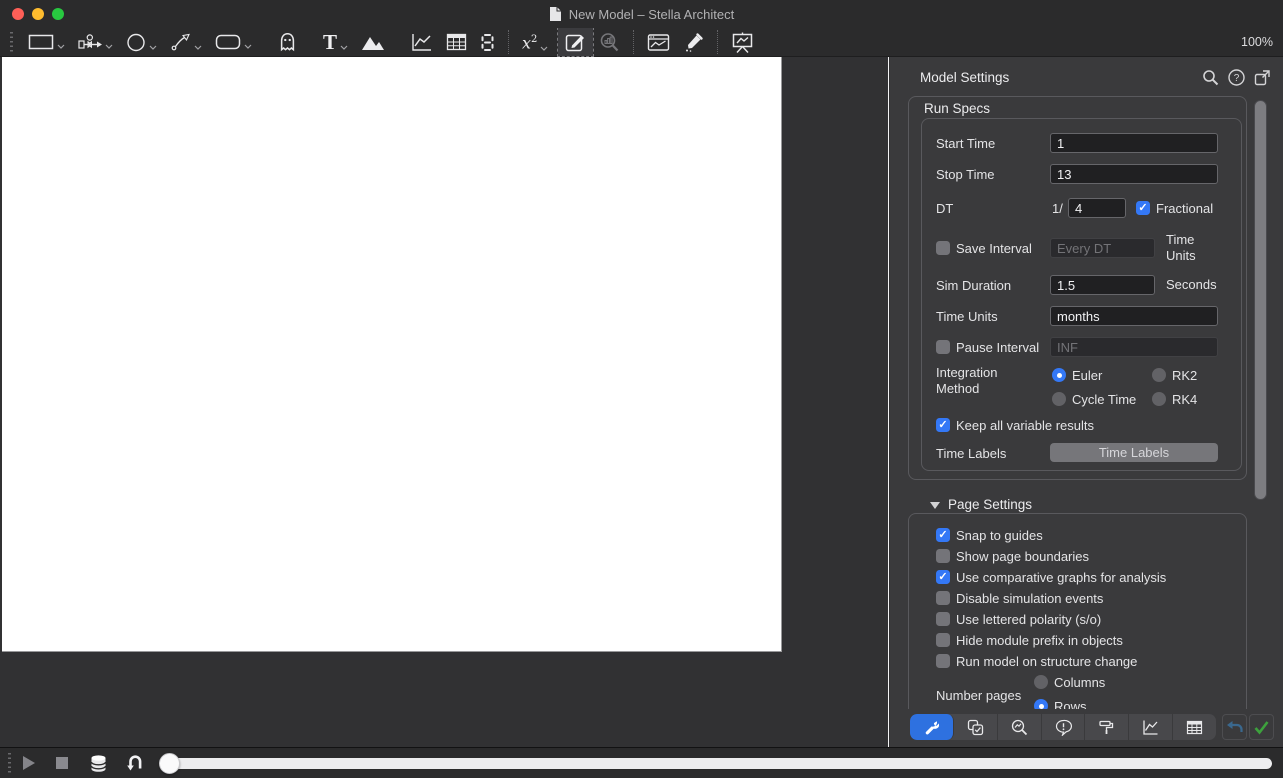 The image size is (1283, 778). Describe the element at coordinates (180, 41) in the screenshot. I see `connector-icon` at that location.